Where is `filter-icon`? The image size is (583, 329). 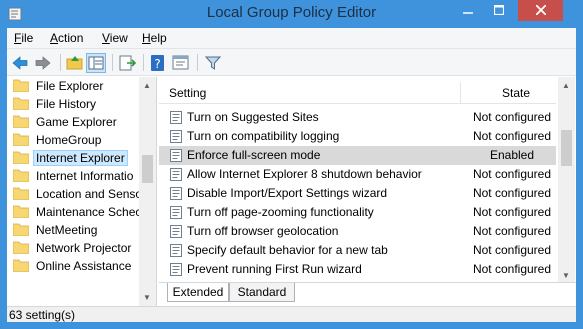
filter-icon is located at coordinates (213, 63).